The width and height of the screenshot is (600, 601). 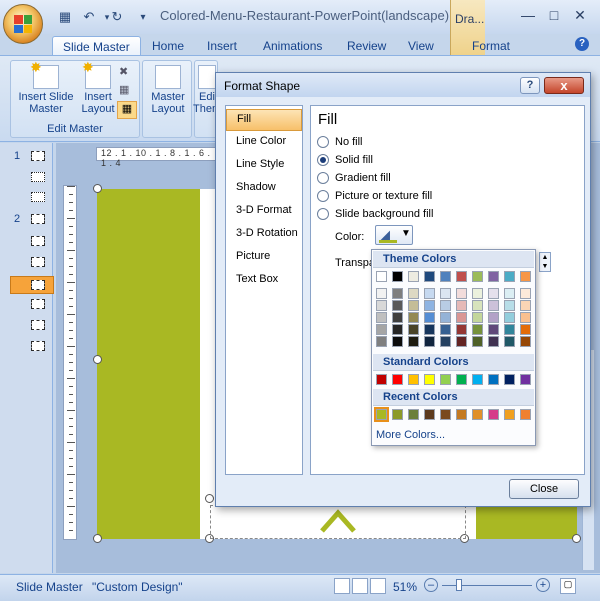 I want to click on category-3d-format: 3-D Format, so click(x=264, y=212).